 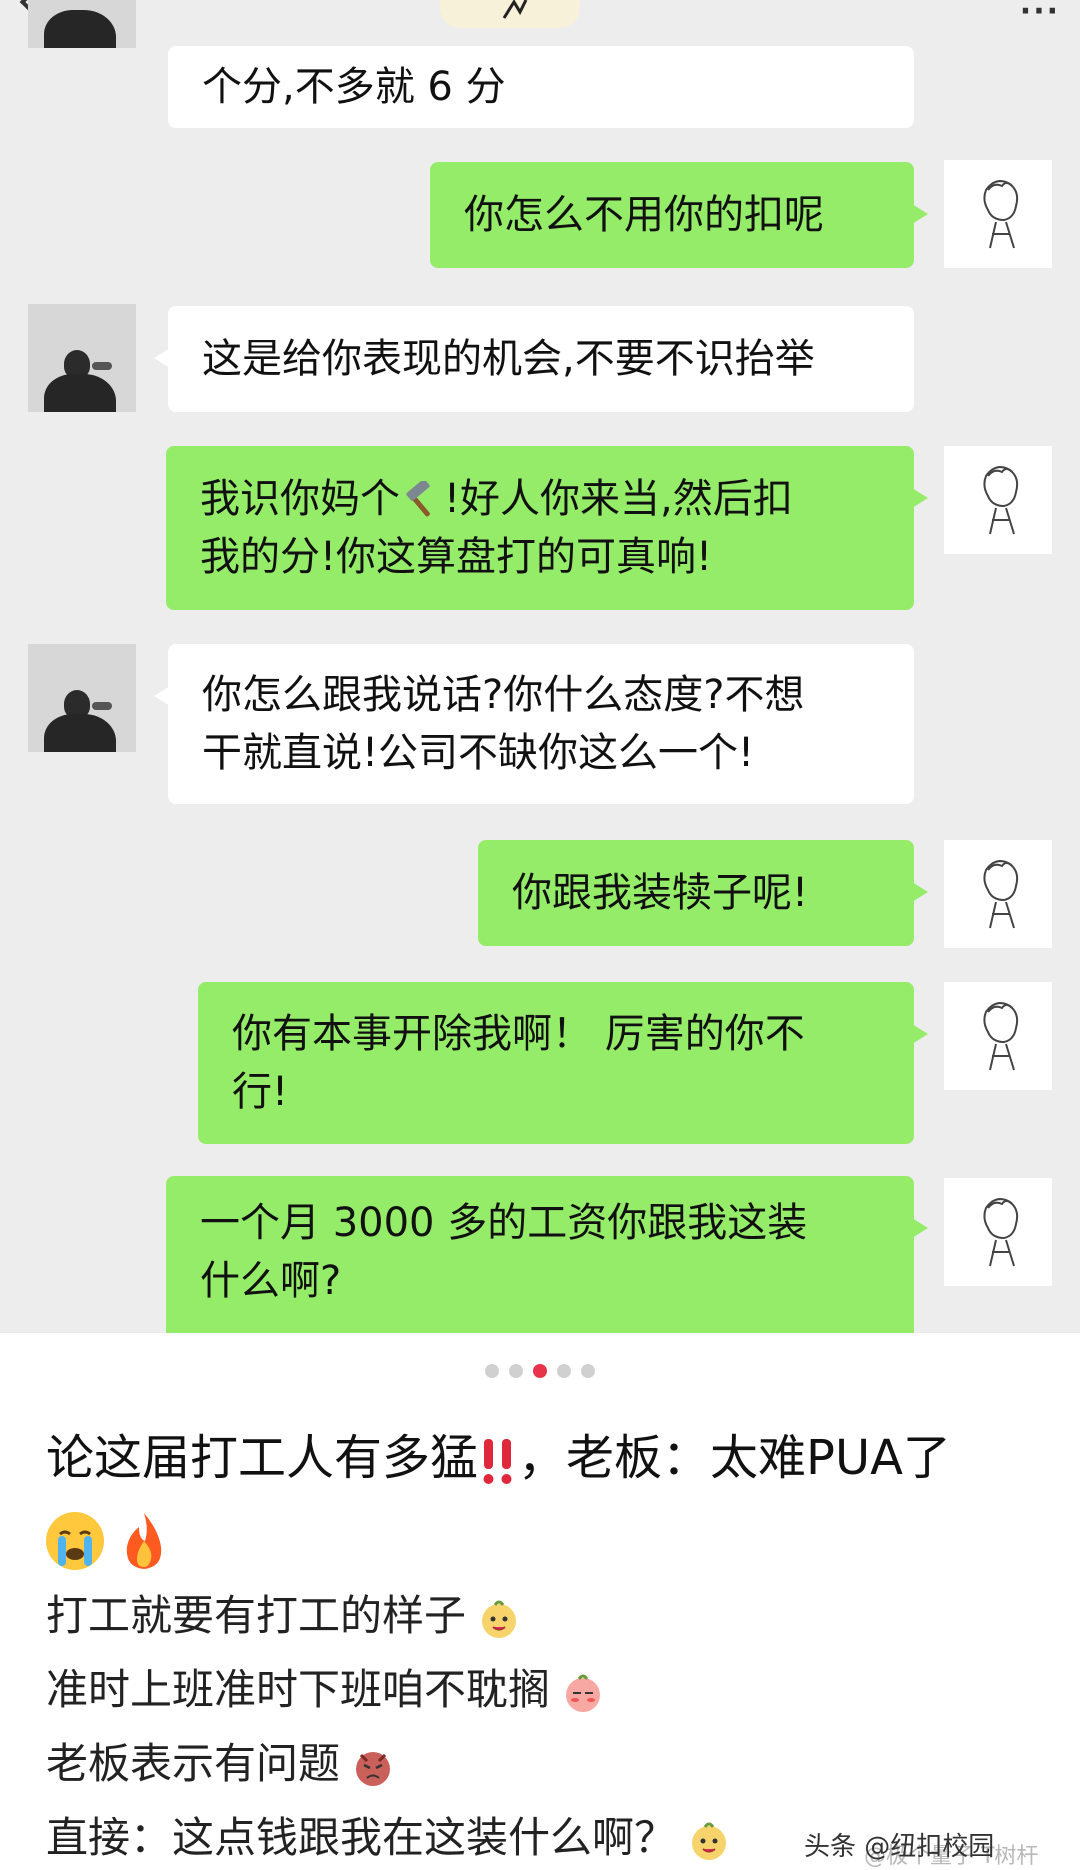 What do you see at coordinates (354, 87) in the screenshot?
I see `message-text: 个分,不多就 6 分` at bounding box center [354, 87].